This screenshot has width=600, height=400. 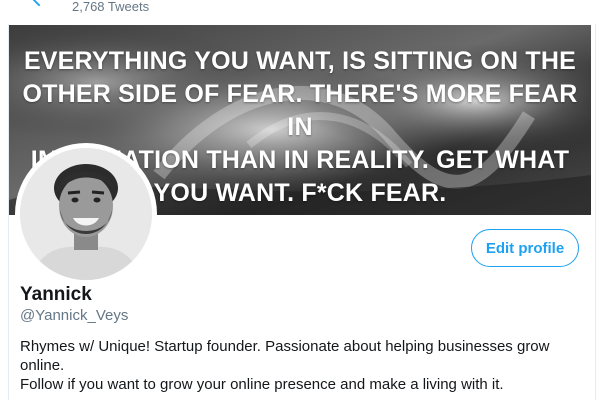 What do you see at coordinates (74, 315) in the screenshot?
I see `profile-handle: @Yannick_Veys` at bounding box center [74, 315].